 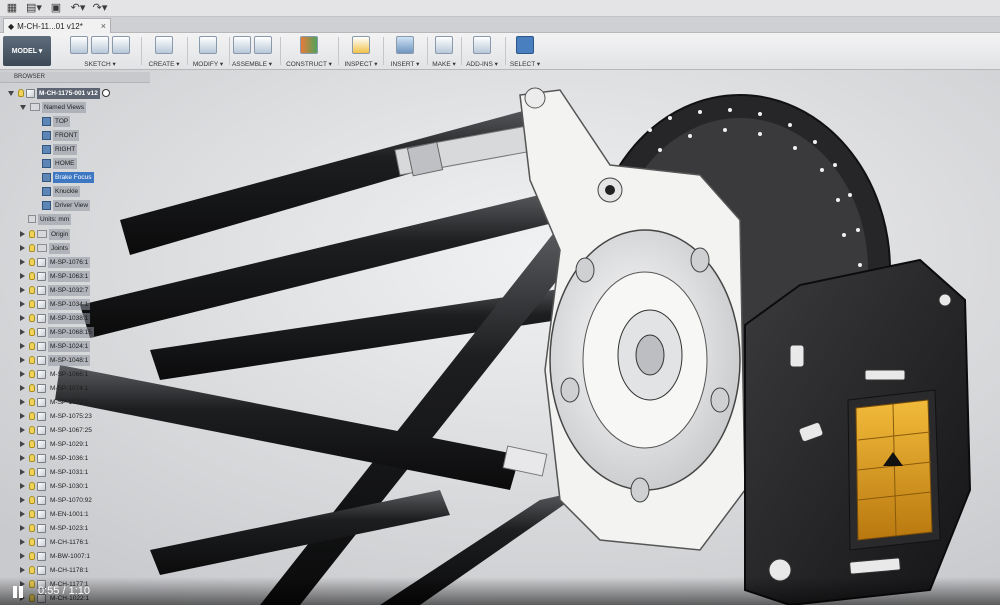 What do you see at coordinates (55, 458) in the screenshot?
I see `component-item: M-SP-1036:1` at bounding box center [55, 458].